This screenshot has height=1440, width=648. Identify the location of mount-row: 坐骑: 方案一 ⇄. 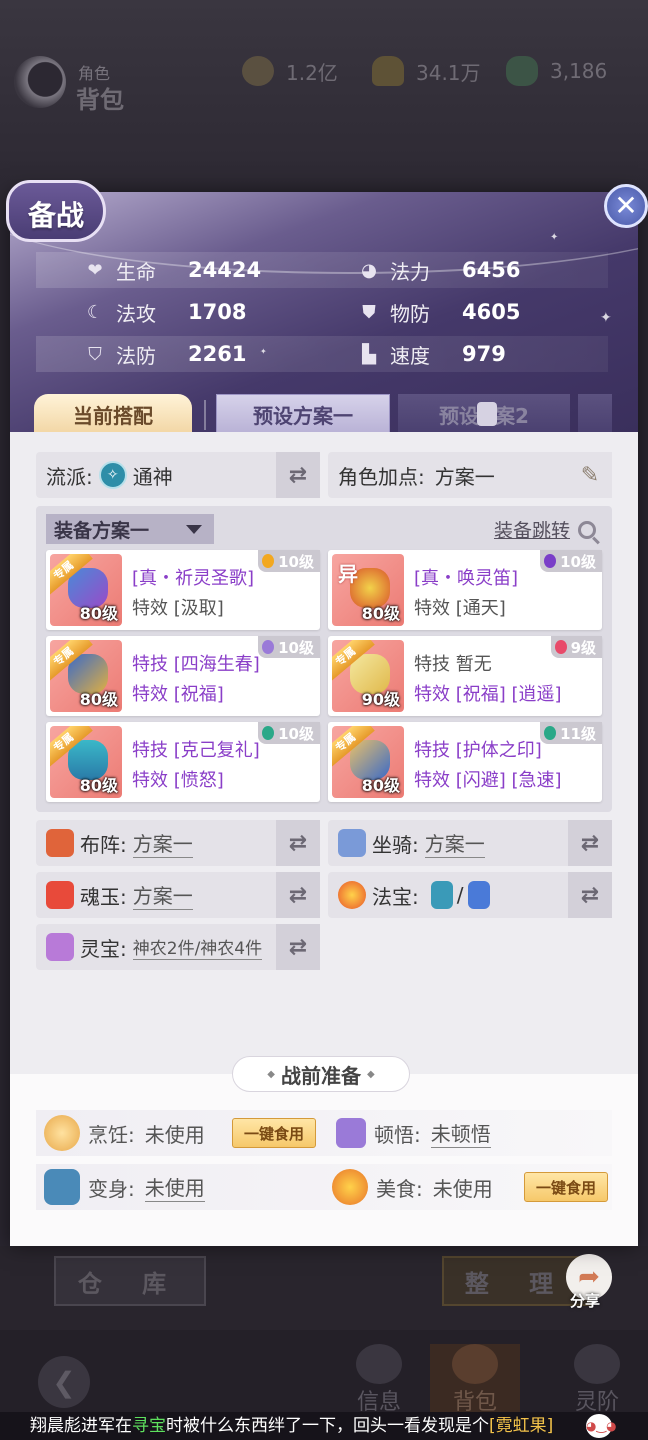
(470, 843).